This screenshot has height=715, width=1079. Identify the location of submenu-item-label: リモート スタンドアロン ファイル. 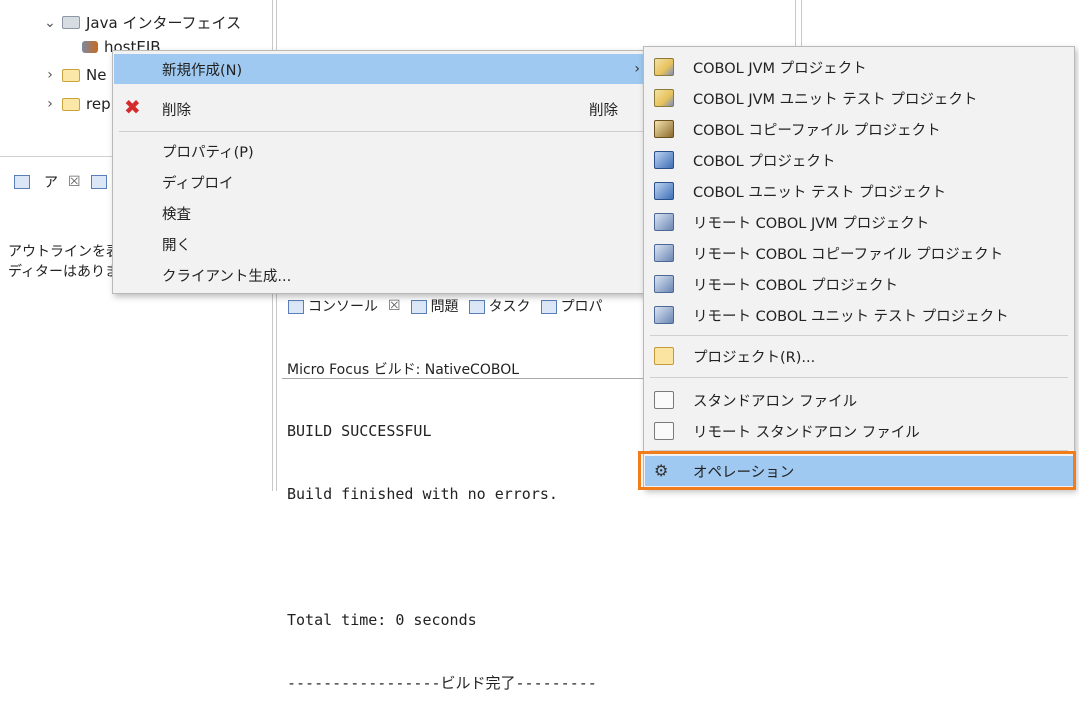
(806, 432).